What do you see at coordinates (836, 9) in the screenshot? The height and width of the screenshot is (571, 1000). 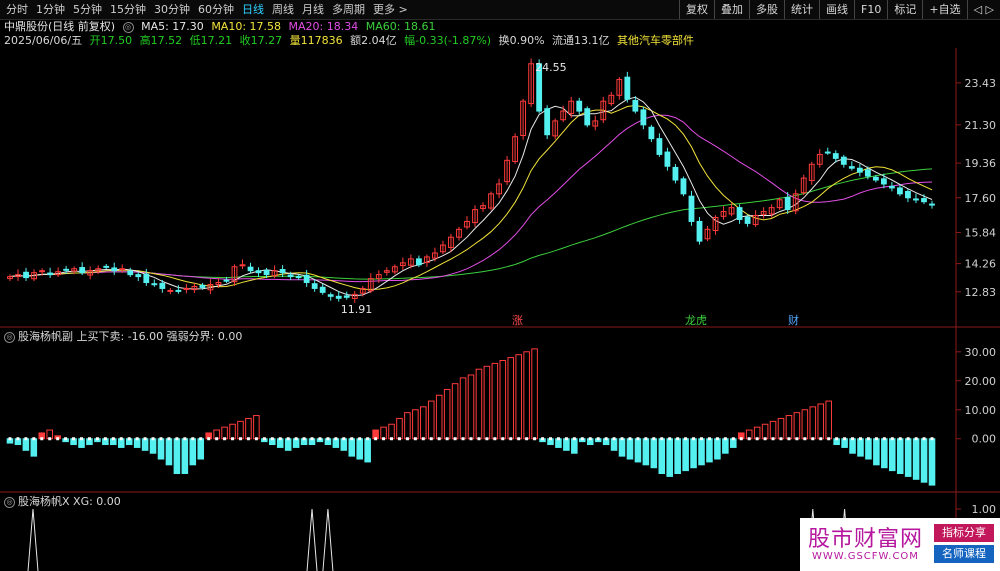 I see `toolbar-button-4: 画线` at bounding box center [836, 9].